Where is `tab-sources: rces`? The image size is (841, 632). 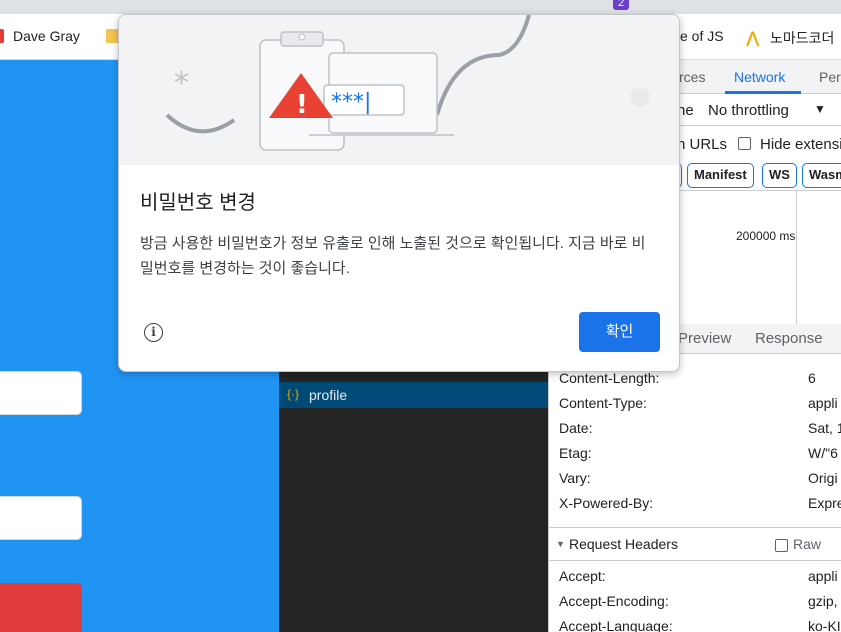 tab-sources: rces is located at coordinates (692, 77).